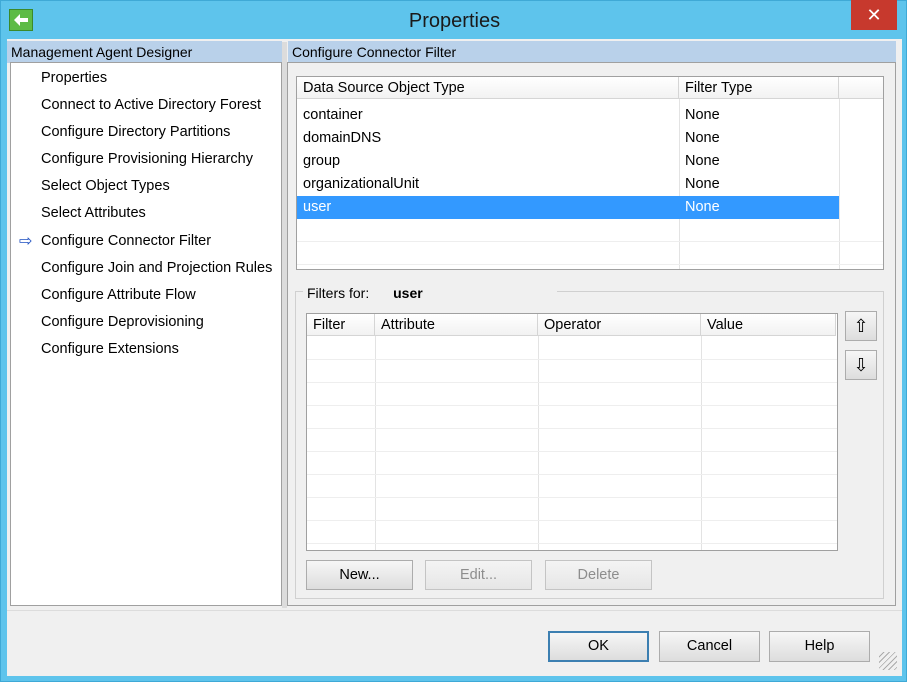 This screenshot has width=909, height=684. I want to click on right-pane-header: Configure Connector Filter, so click(592, 52).